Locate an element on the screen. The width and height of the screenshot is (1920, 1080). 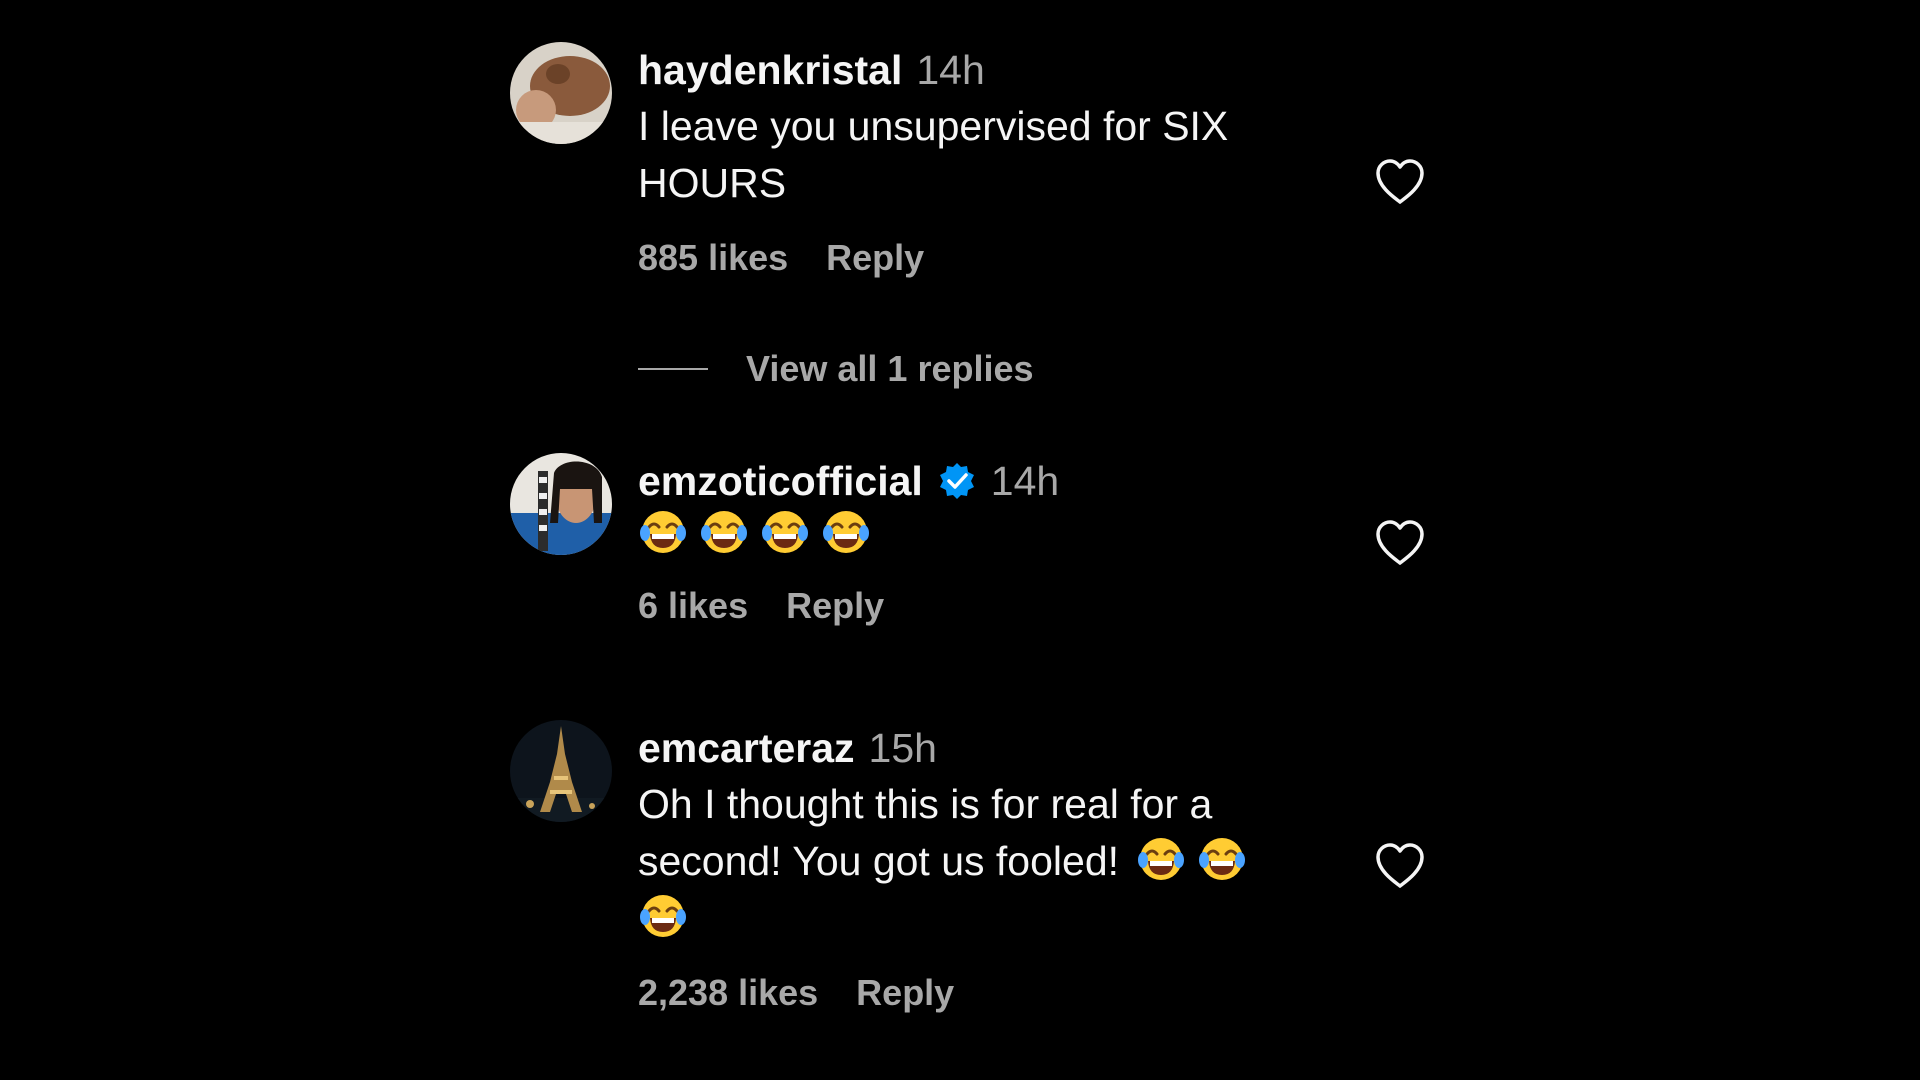
comment-username: haydenkristal is located at coordinates (770, 70).